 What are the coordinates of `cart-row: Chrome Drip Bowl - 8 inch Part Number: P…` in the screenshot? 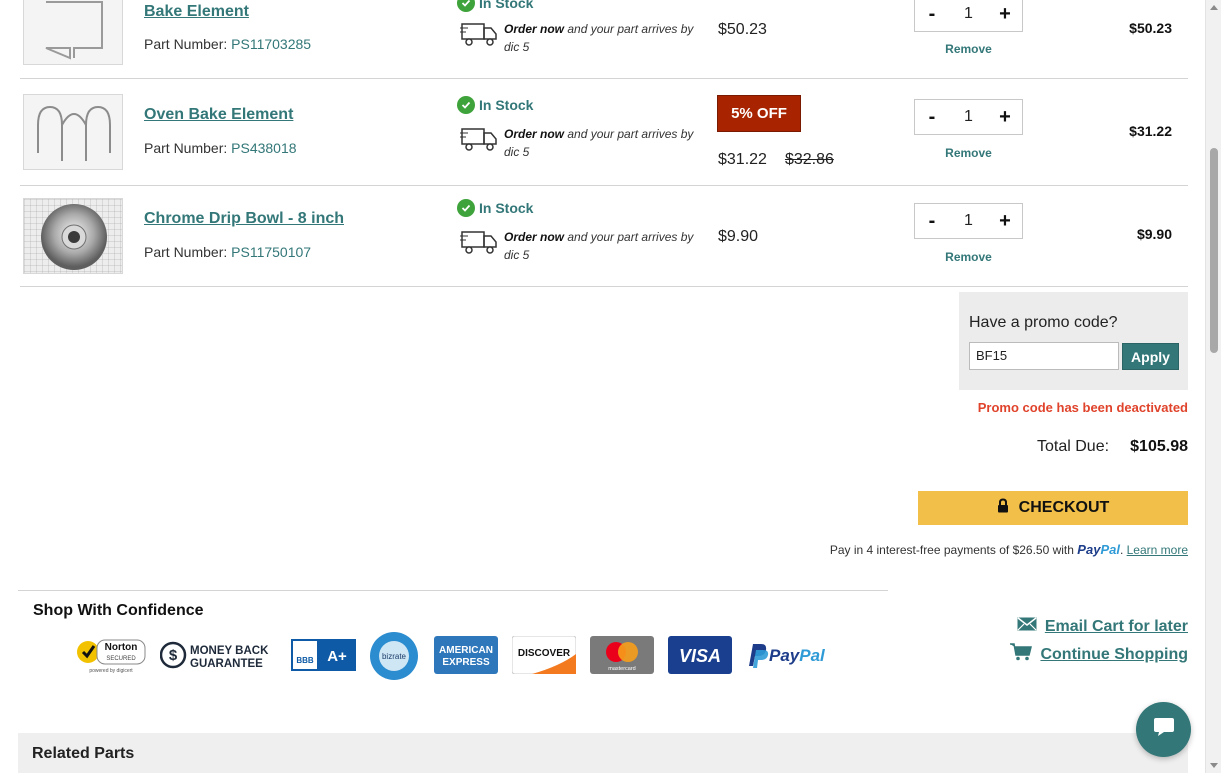 It's located at (604, 236).